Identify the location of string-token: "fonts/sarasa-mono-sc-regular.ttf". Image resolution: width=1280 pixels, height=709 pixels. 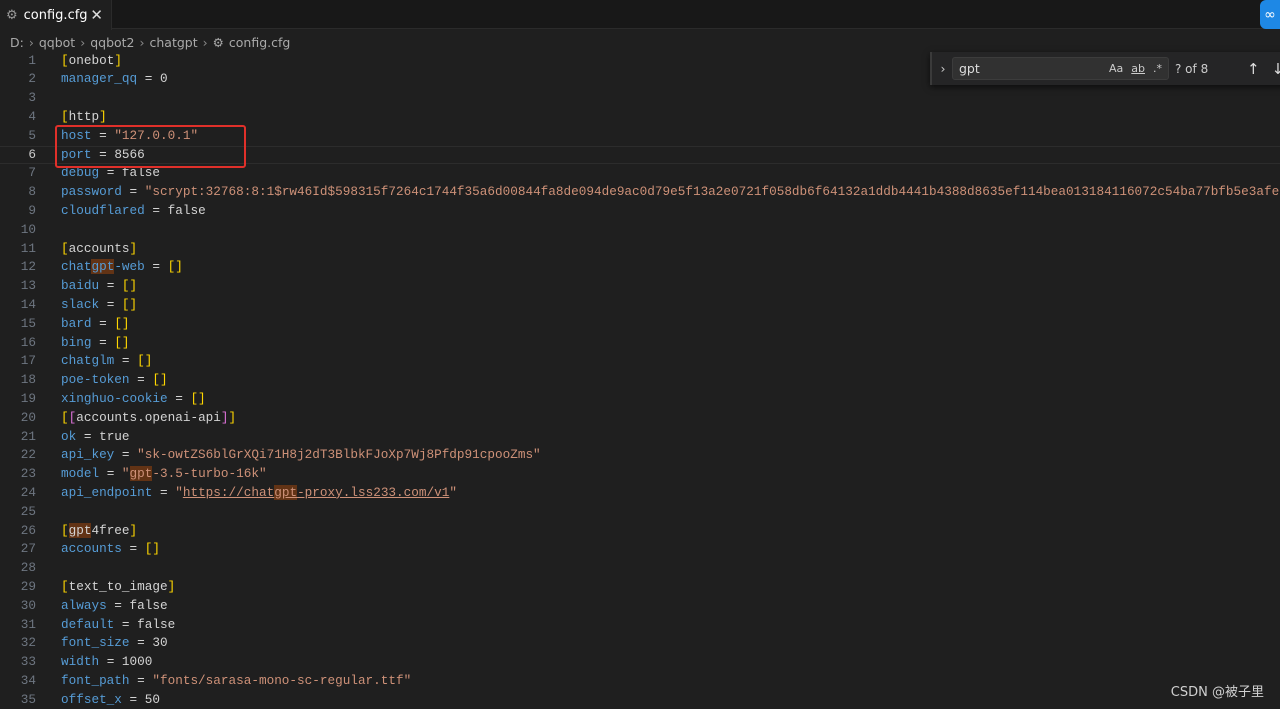
(282, 680).